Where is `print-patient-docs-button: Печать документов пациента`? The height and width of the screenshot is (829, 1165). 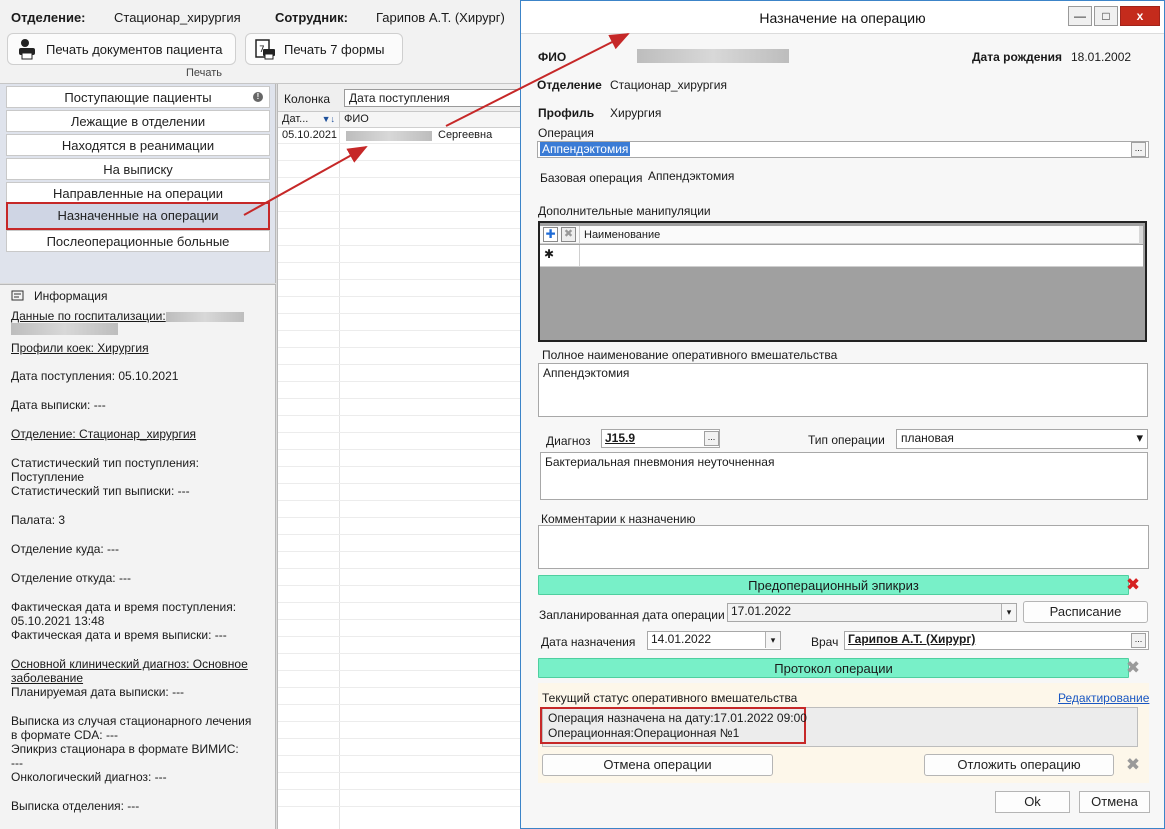 print-patient-docs-button: Печать документов пациента is located at coordinates (121, 49).